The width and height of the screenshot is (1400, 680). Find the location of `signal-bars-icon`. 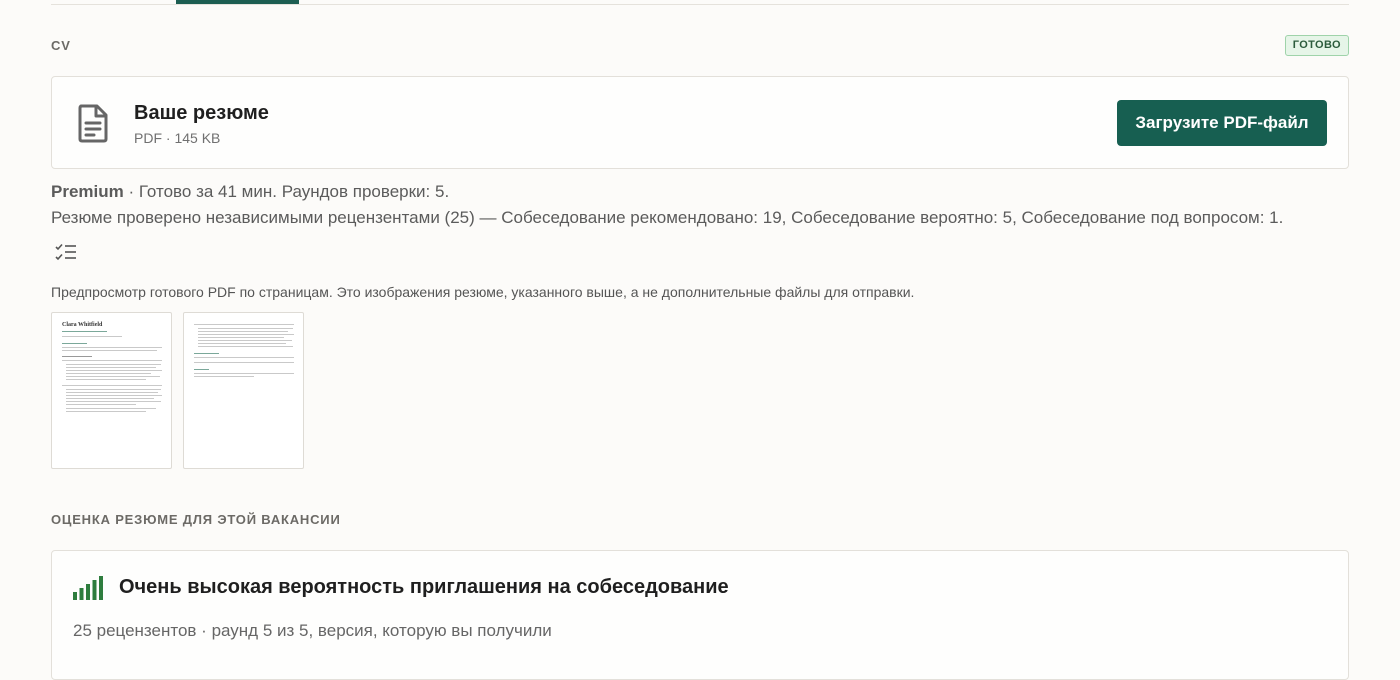

signal-bars-icon is located at coordinates (88, 588).